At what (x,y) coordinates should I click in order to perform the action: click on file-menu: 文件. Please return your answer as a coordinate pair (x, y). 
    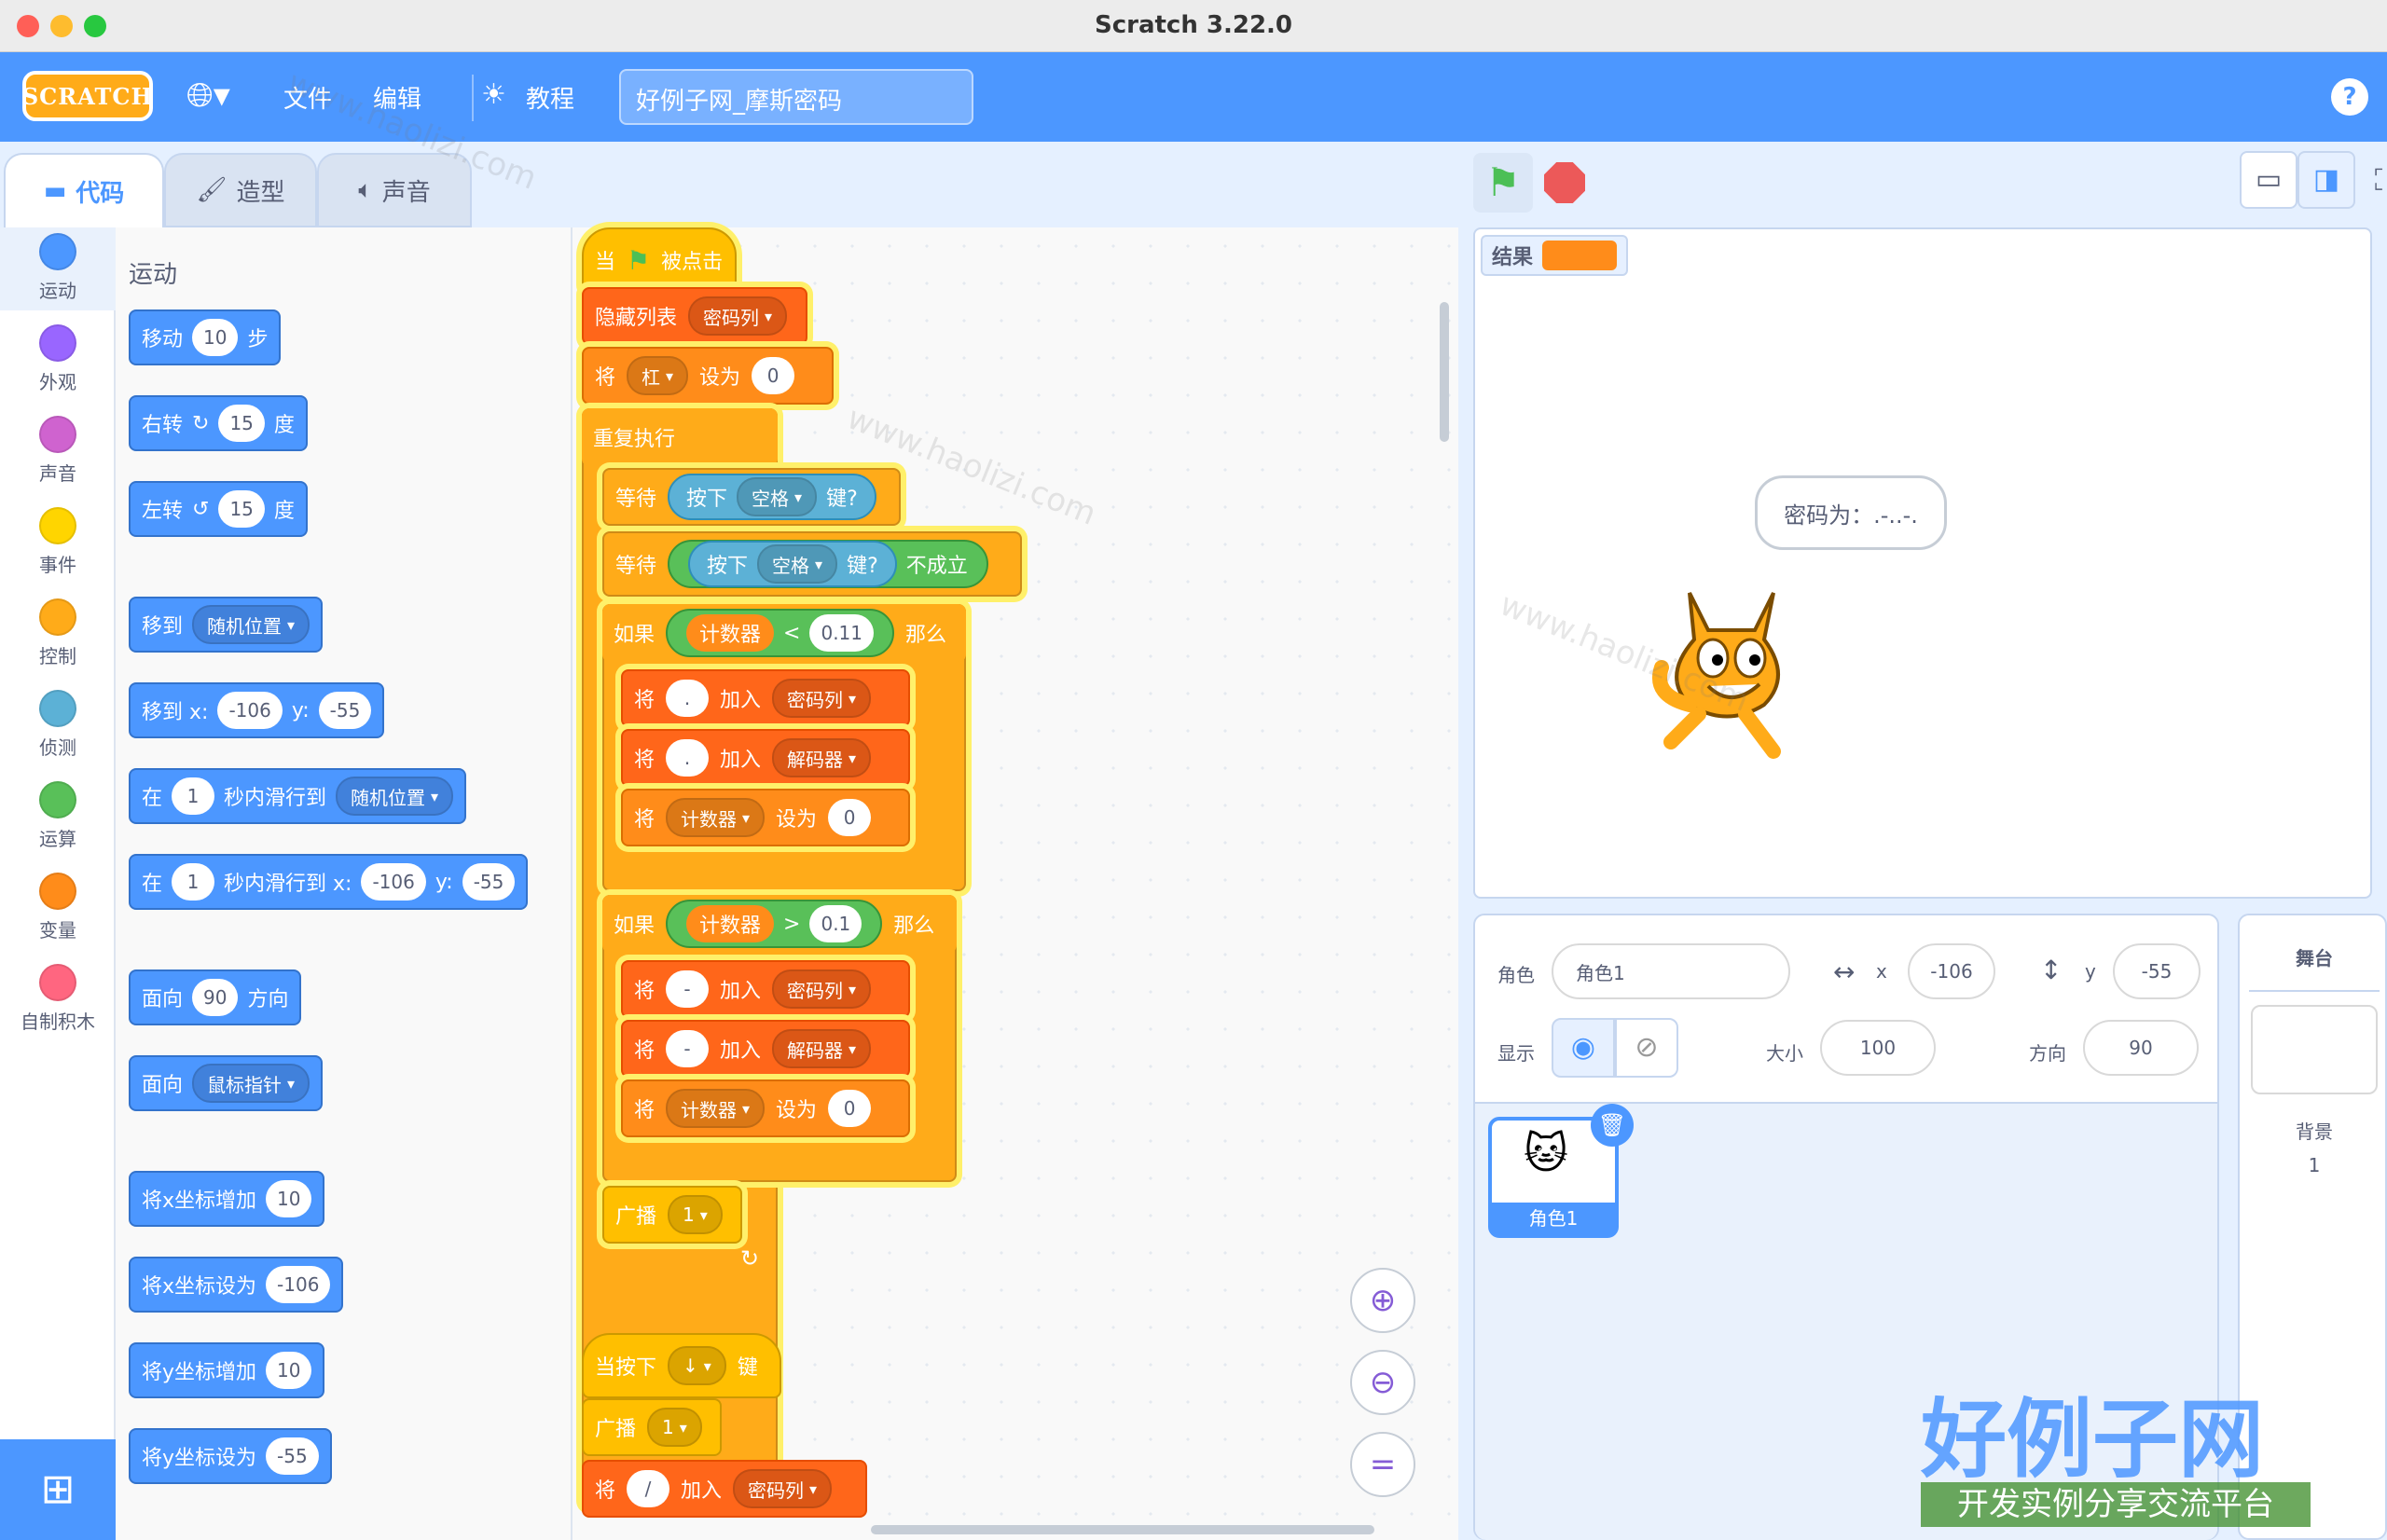
    Looking at the image, I should click on (307, 97).